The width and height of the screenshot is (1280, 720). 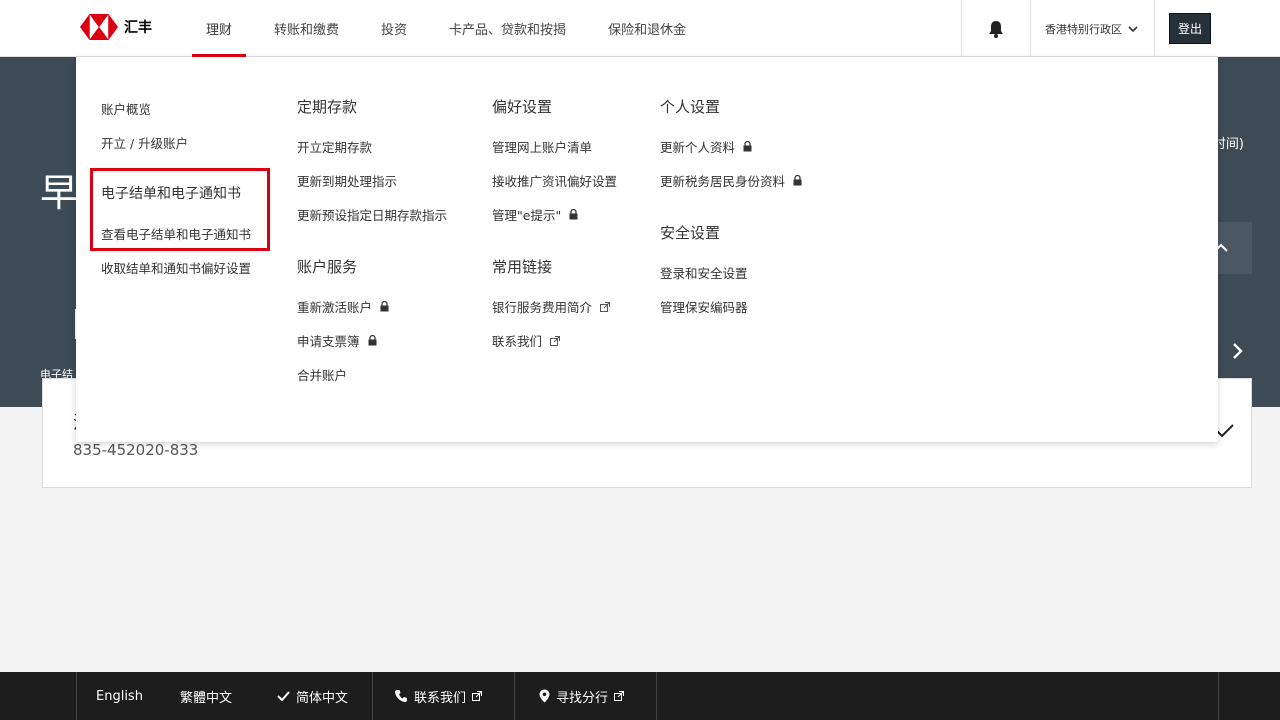 I want to click on menu-link-update-personal-info: 更新个人资料, so click(x=706, y=146).